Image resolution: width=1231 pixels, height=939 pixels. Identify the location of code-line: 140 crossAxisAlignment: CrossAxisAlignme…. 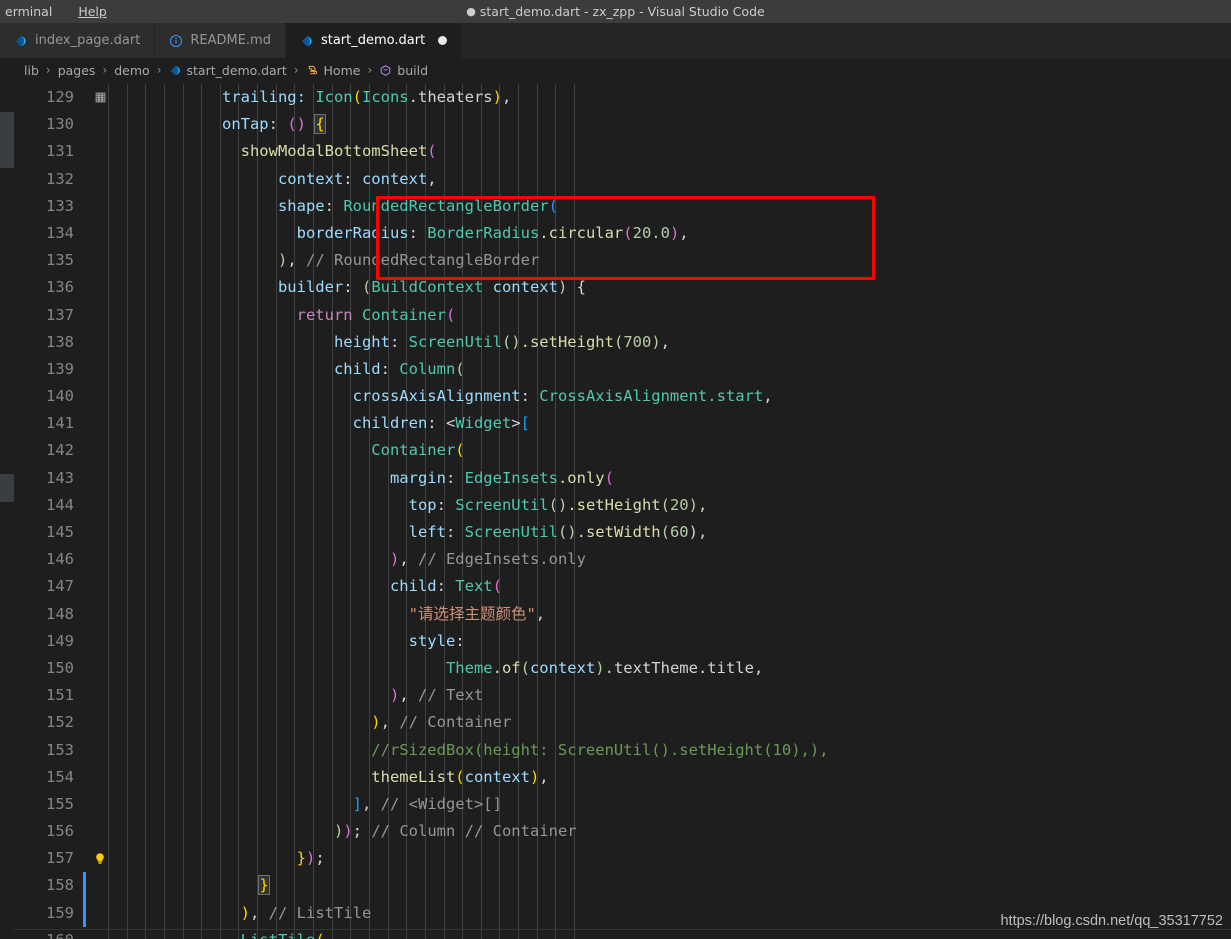
(622, 396).